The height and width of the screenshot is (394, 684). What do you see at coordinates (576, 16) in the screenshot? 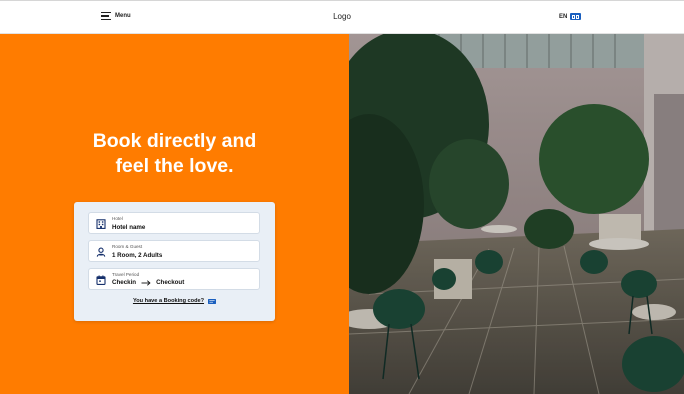
I see `language-flag-icon` at bounding box center [576, 16].